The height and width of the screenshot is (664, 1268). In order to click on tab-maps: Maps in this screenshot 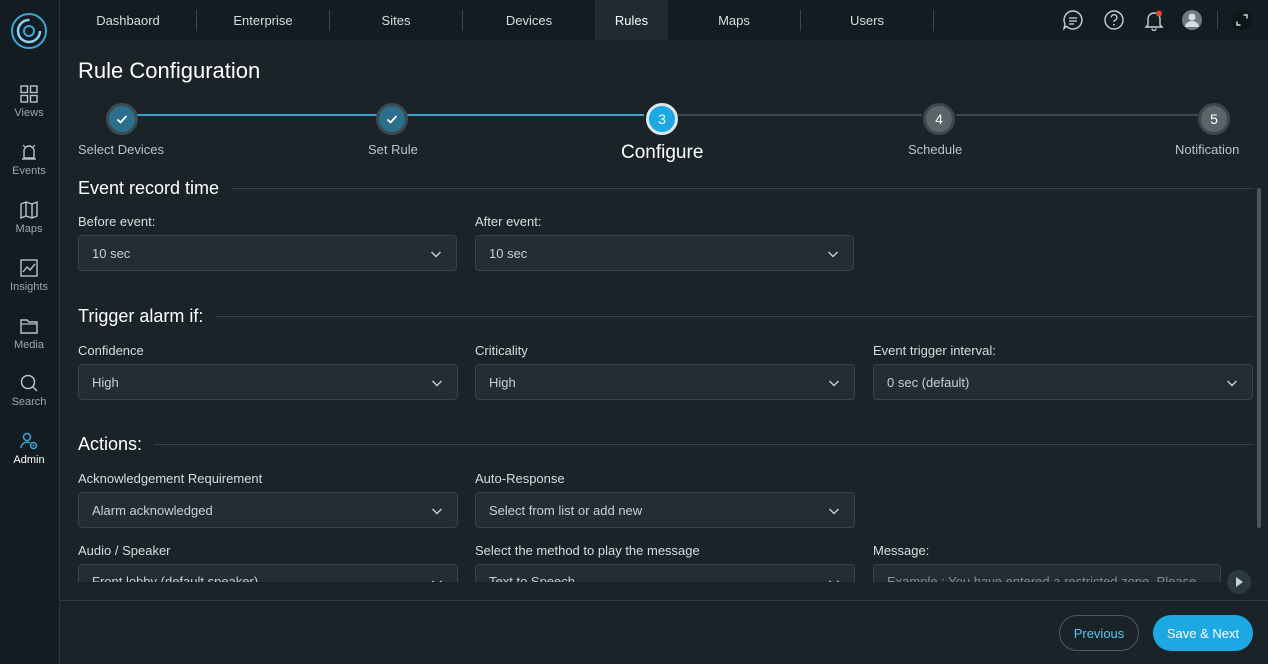, I will do `click(734, 20)`.